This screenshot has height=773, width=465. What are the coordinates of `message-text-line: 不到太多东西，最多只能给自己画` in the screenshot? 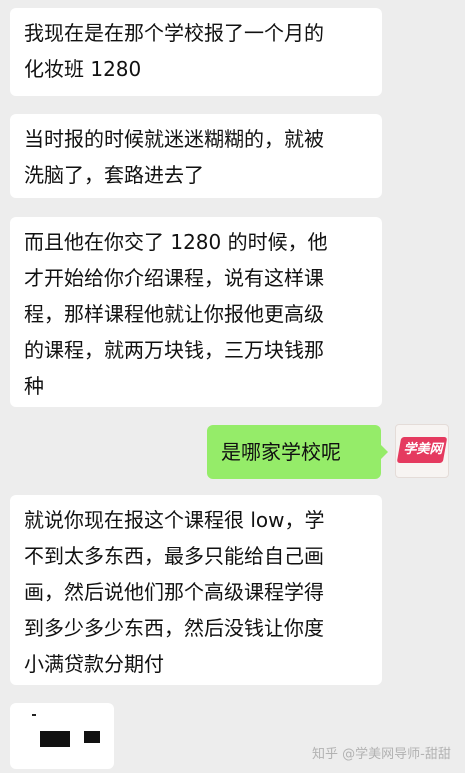 It's located at (174, 556).